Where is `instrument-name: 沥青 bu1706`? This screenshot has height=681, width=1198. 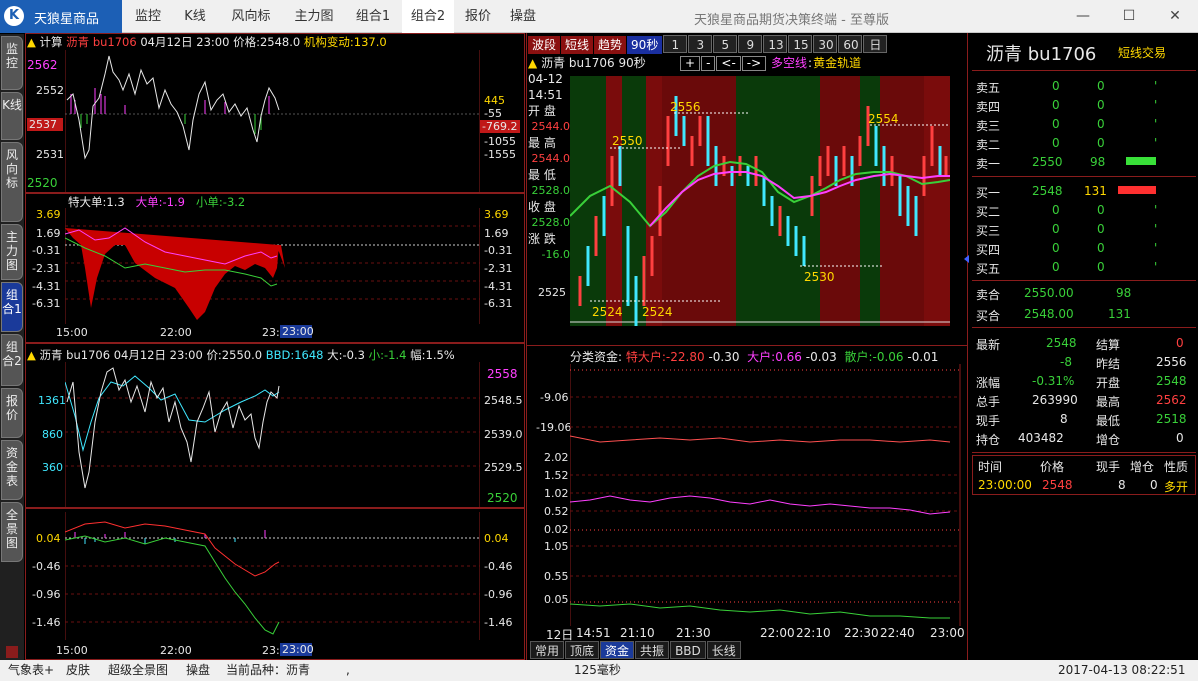 instrument-name: 沥青 bu1706 is located at coordinates (1041, 54).